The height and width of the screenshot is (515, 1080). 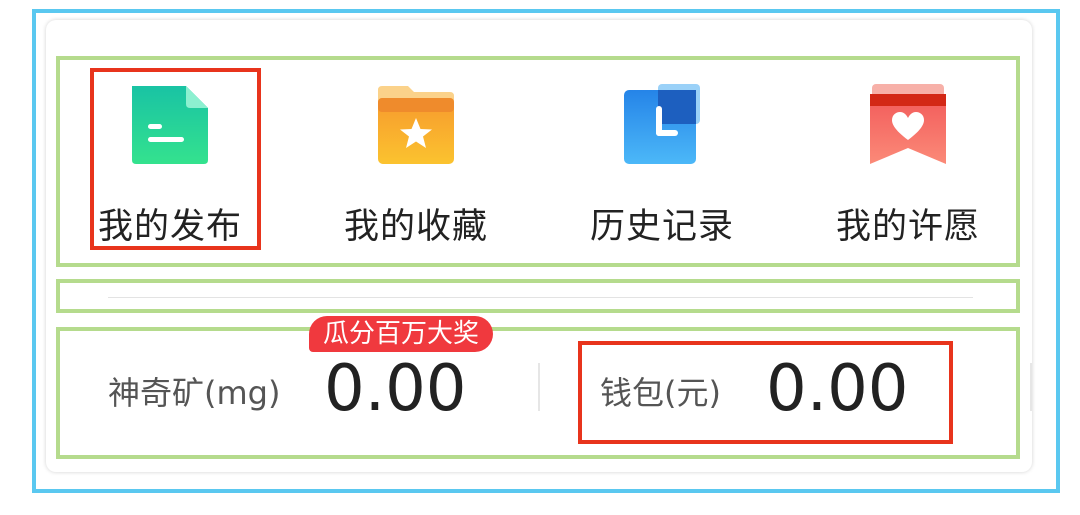 I want to click on menu-item-label: 我的许愿, so click(x=907, y=227).